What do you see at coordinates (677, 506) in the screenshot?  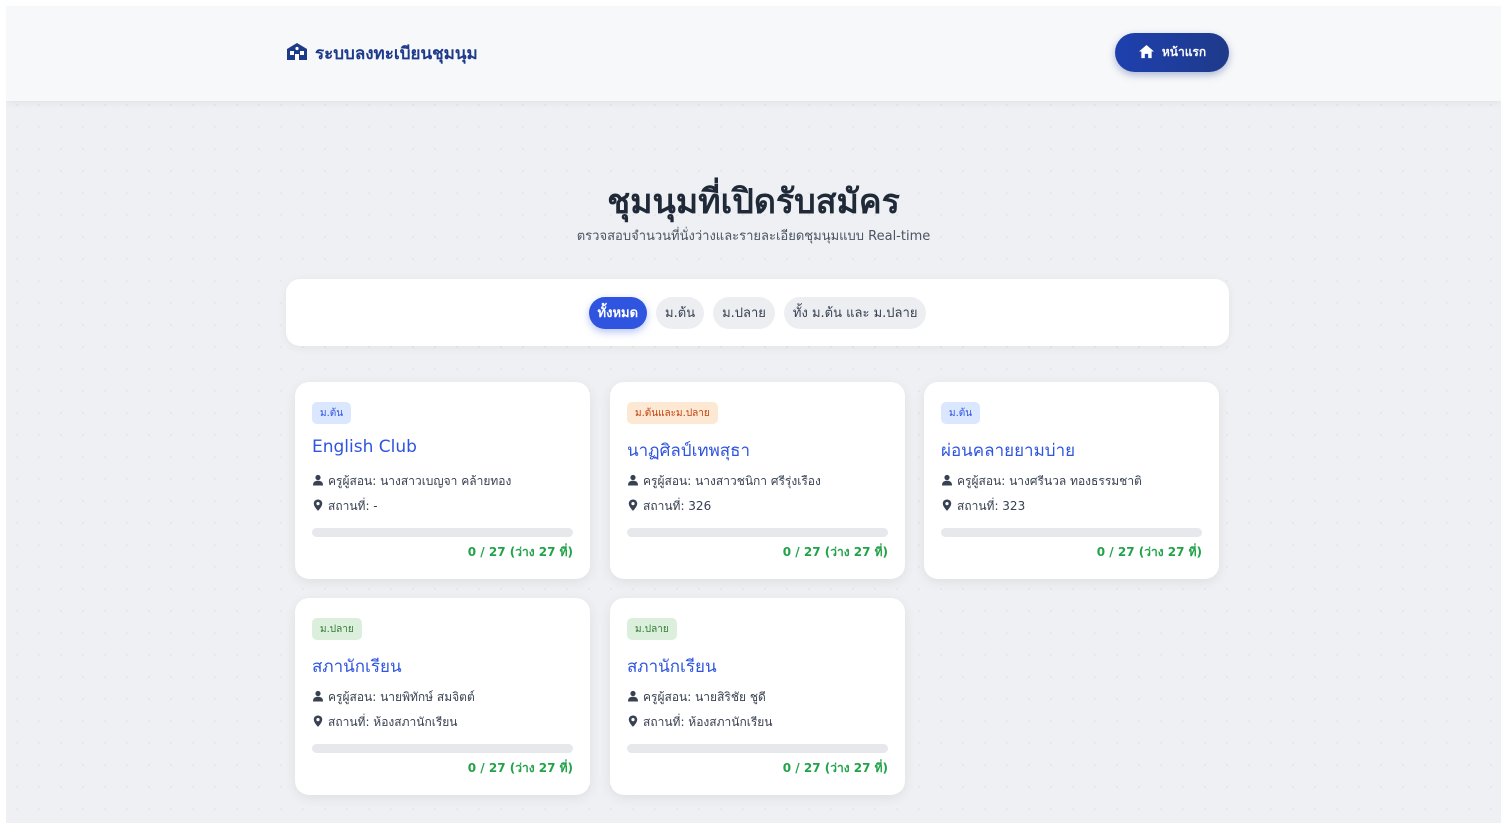 I see `place-text: สถานที่: 326` at bounding box center [677, 506].